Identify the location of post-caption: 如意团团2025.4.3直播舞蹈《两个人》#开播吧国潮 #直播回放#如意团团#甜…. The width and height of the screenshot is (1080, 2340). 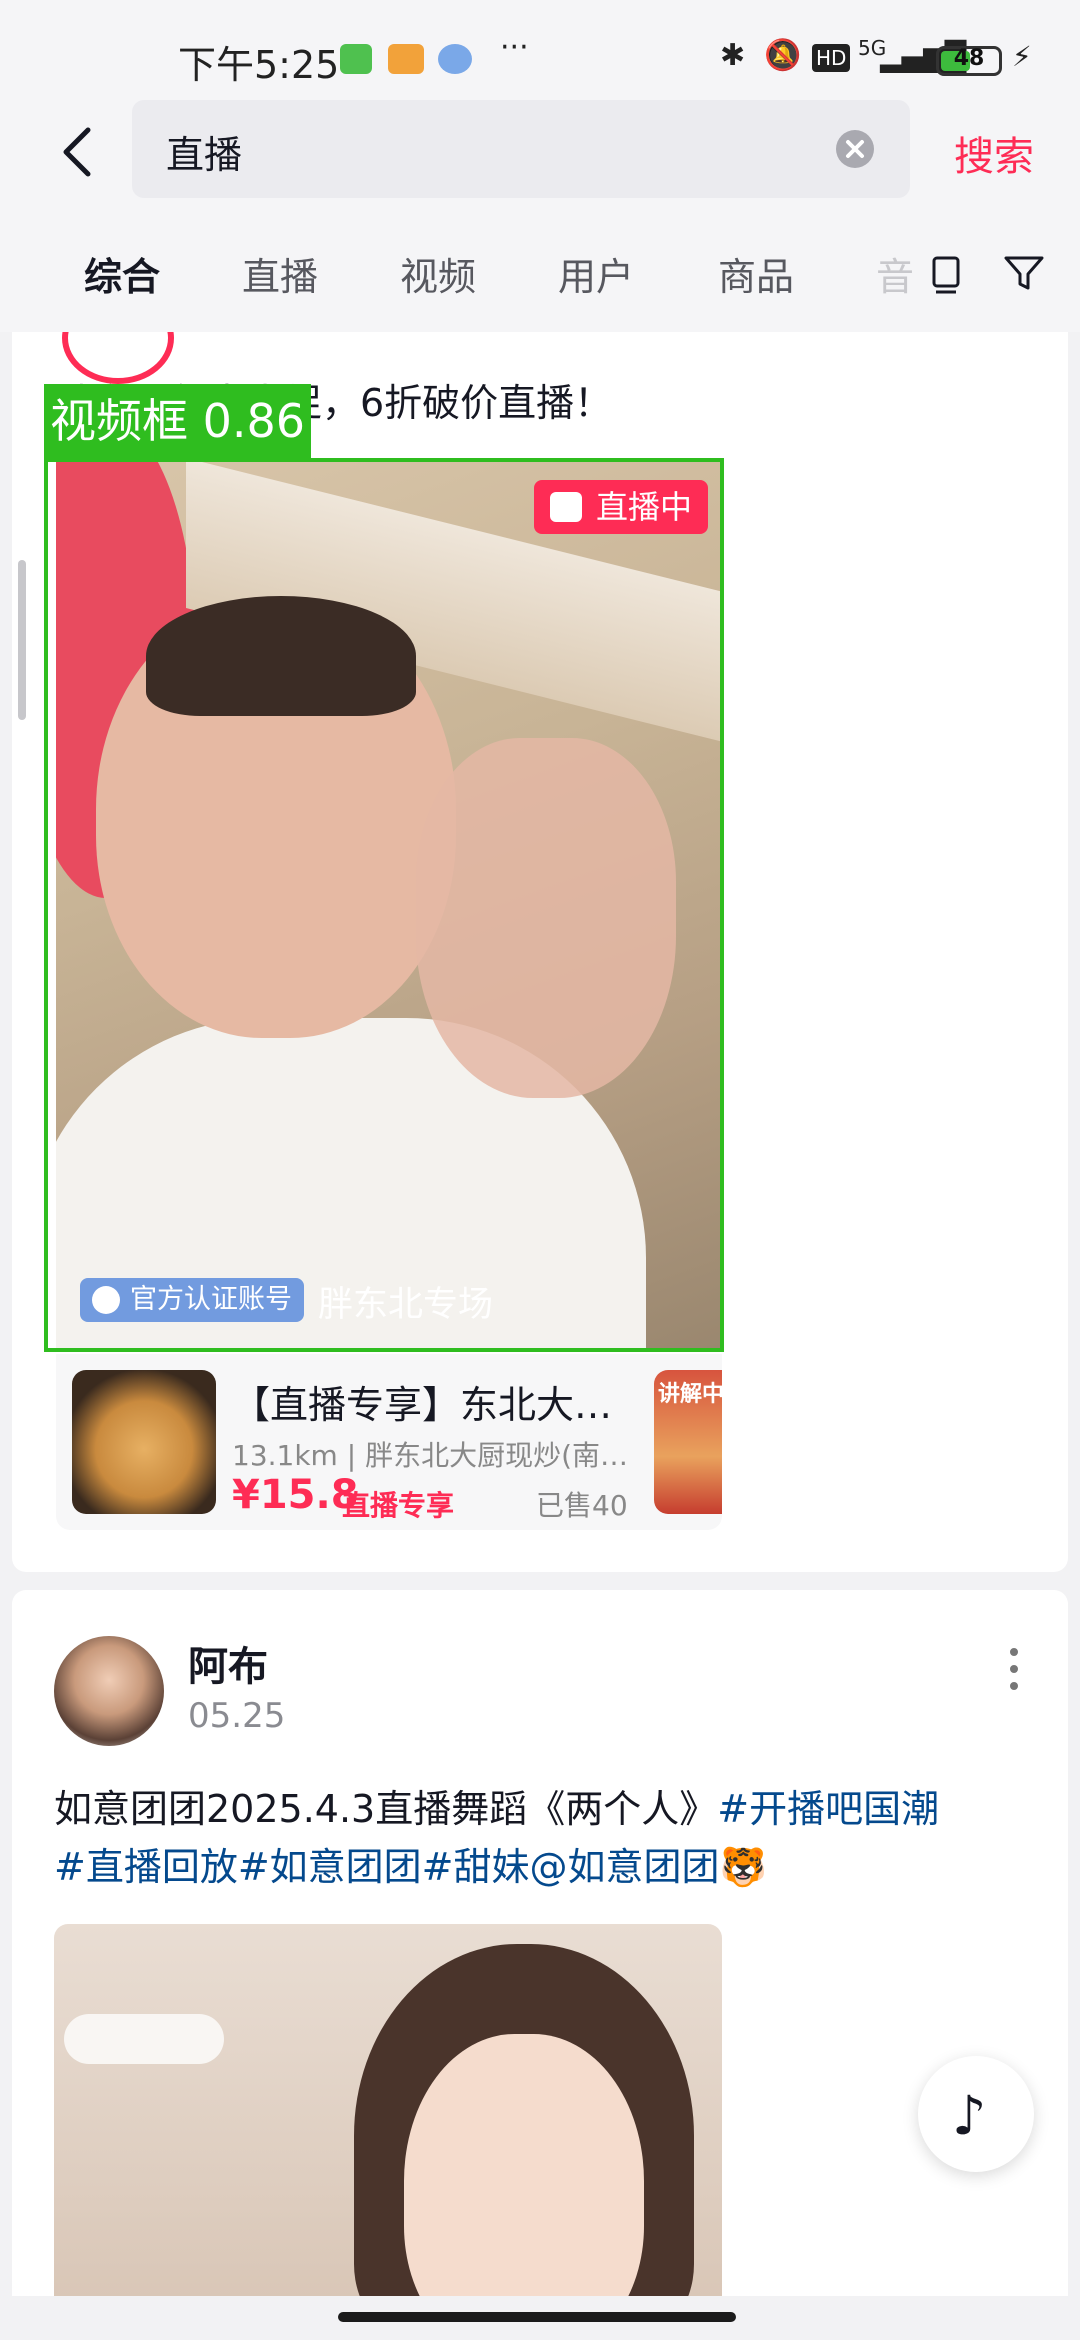
(544, 1838).